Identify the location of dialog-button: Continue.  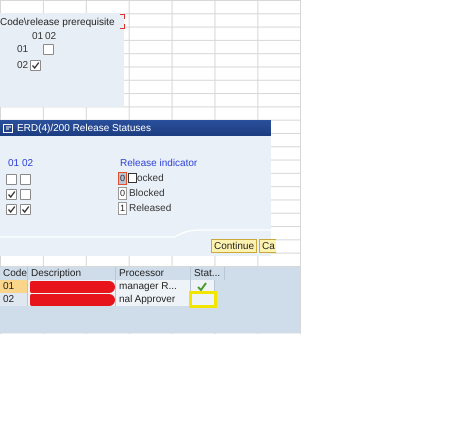
(234, 246).